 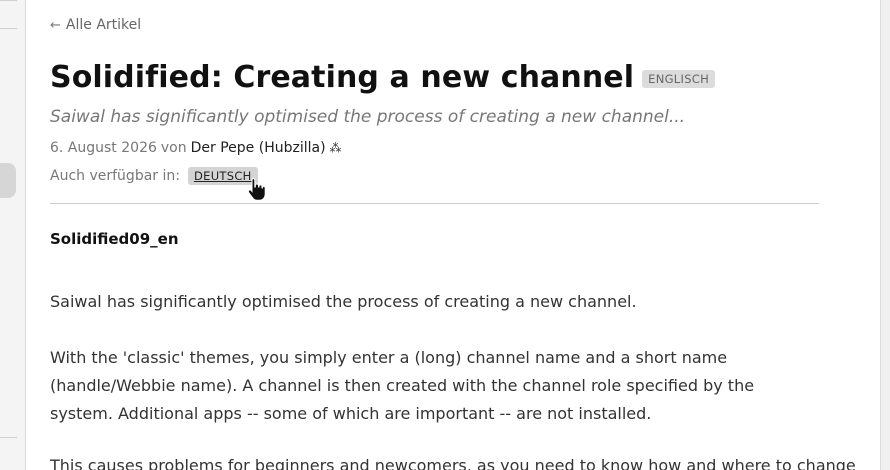 I want to click on article-meta: 6. August 2026 von Der Pepe (Hubzilla) ⁂, so click(x=196, y=148).